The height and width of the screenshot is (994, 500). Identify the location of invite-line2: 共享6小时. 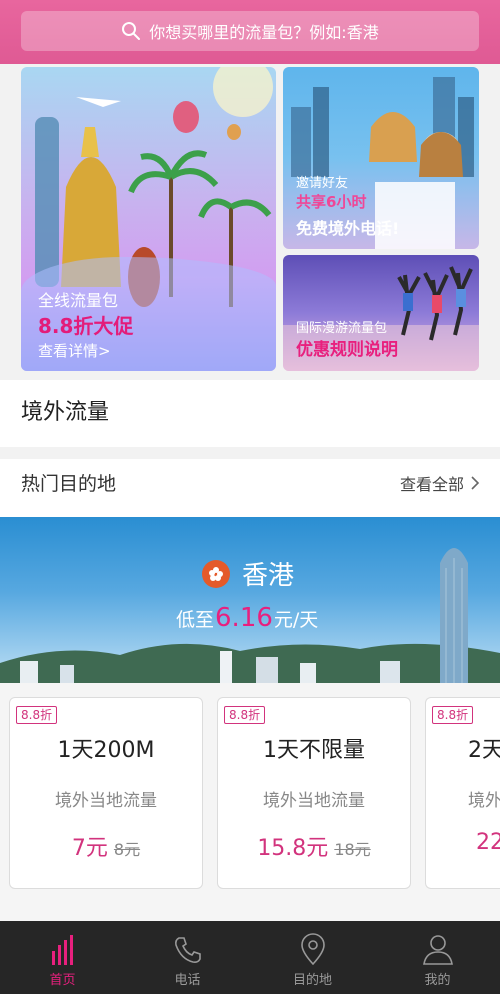
(331, 201).